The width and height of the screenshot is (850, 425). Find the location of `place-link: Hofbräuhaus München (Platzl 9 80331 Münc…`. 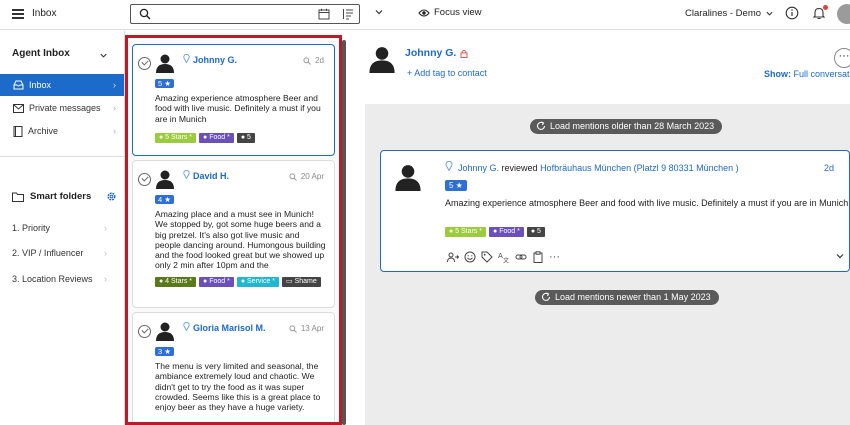

place-link: Hofbräuhaus München (Platzl 9 80331 Münc… is located at coordinates (639, 168).